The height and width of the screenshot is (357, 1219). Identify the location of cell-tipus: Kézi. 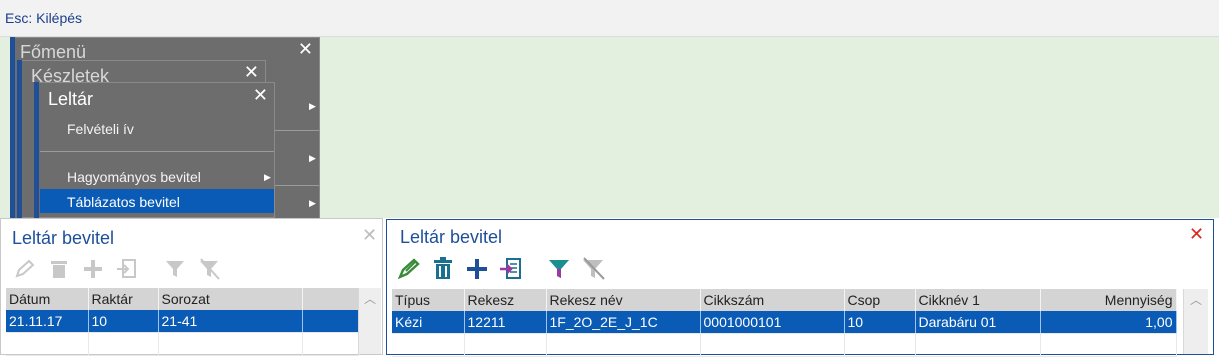
(428, 322).